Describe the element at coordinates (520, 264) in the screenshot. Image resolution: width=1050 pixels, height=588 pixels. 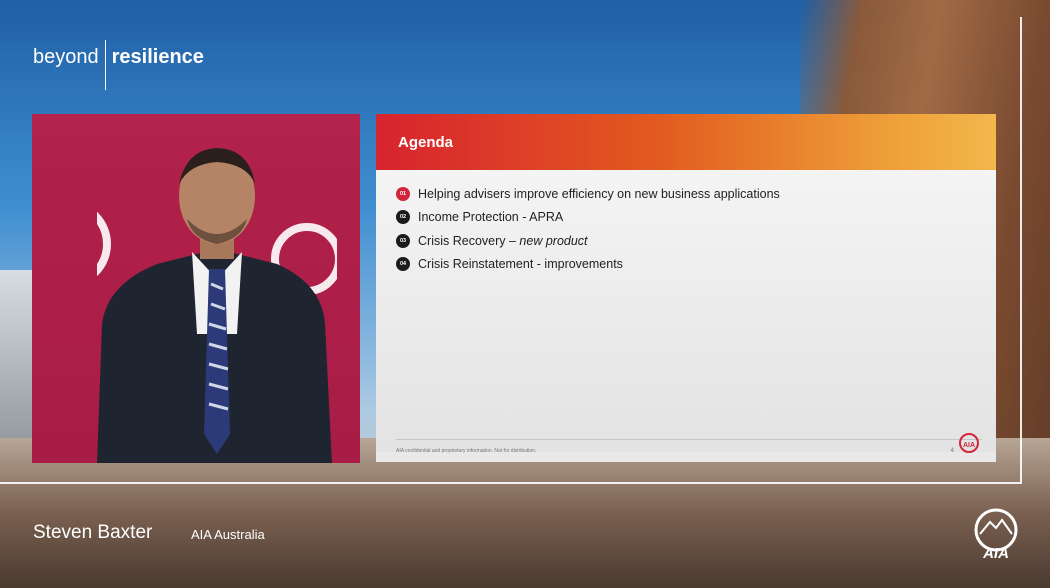
I see `agenda-text-4: Crisis Reinstatement - improvements` at that location.